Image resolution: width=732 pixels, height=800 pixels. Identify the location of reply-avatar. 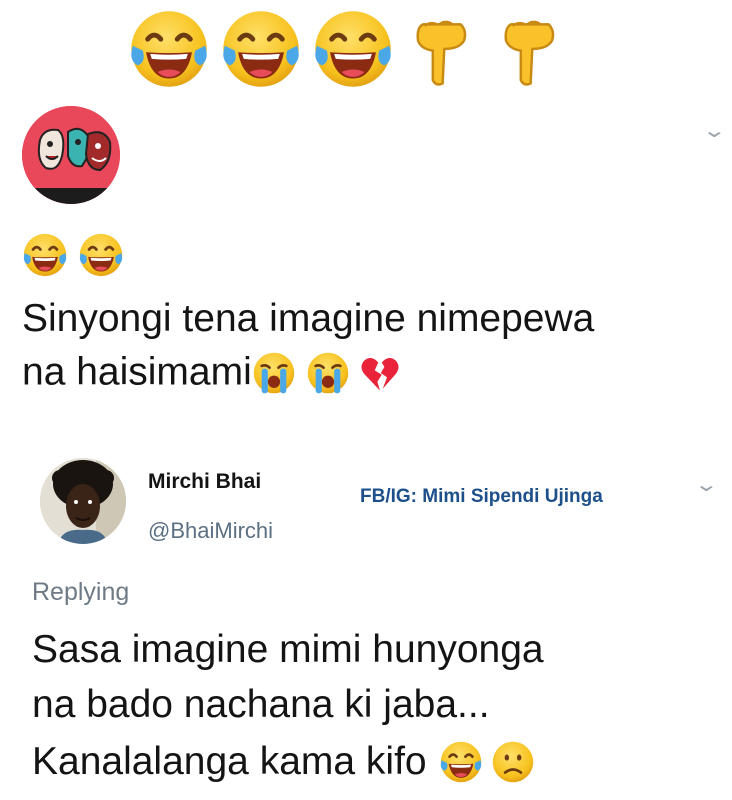
(83, 501).